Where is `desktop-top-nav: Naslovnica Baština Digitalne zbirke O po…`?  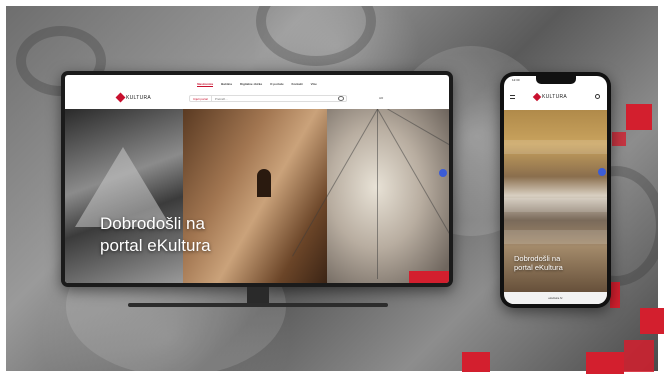
desktop-top-nav: Naslovnica Baština Digitalne zbirke O po… is located at coordinates (257, 83).